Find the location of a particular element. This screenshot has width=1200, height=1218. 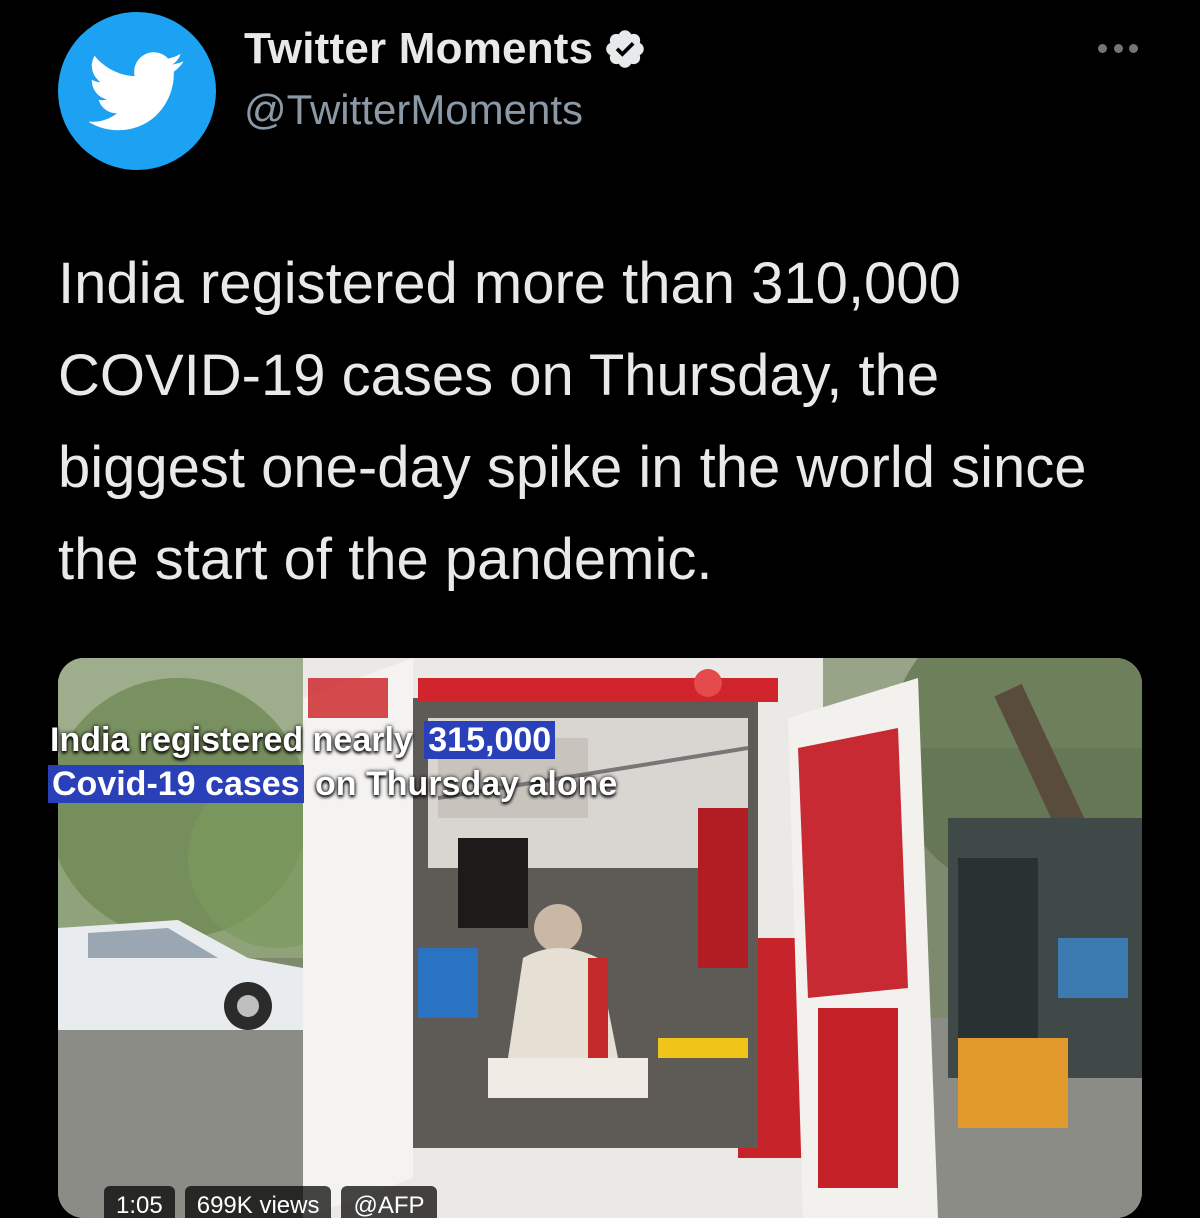

author-name-row: Twitter Moments is located at coordinates (445, 49).